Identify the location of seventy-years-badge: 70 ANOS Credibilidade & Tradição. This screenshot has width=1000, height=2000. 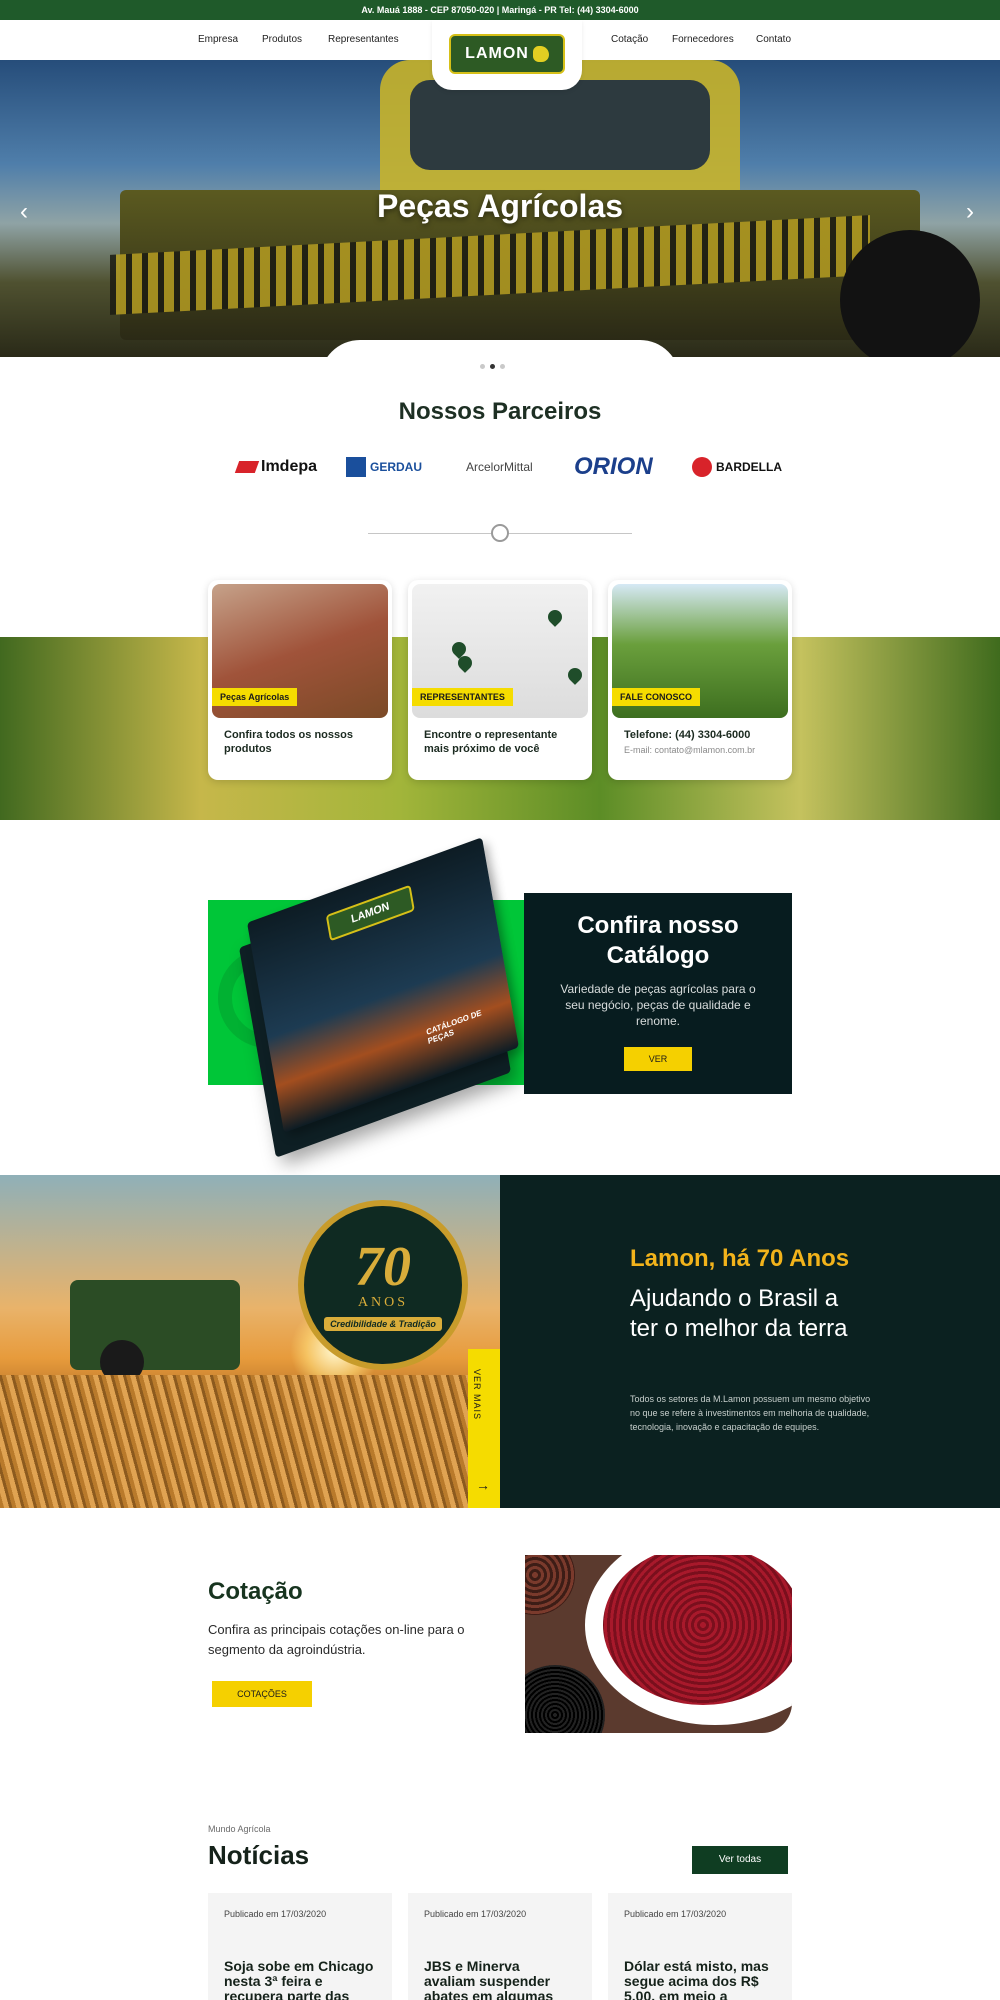
(383, 1285).